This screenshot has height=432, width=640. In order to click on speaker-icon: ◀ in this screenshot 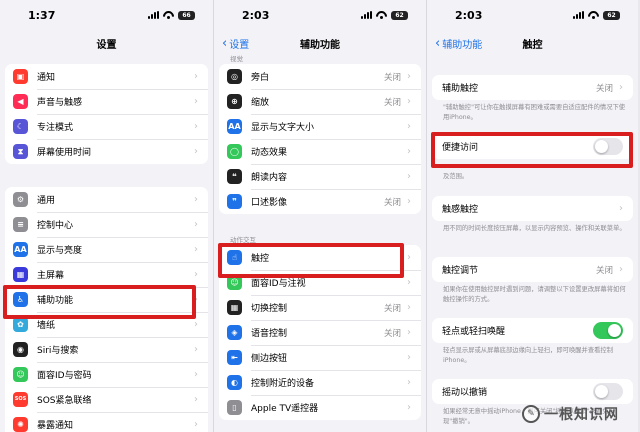, I will do `click(20, 101)`.